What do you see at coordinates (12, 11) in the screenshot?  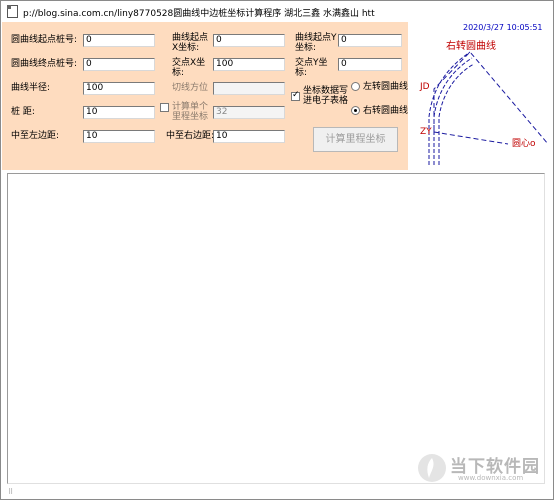 I see `app-icon` at bounding box center [12, 11].